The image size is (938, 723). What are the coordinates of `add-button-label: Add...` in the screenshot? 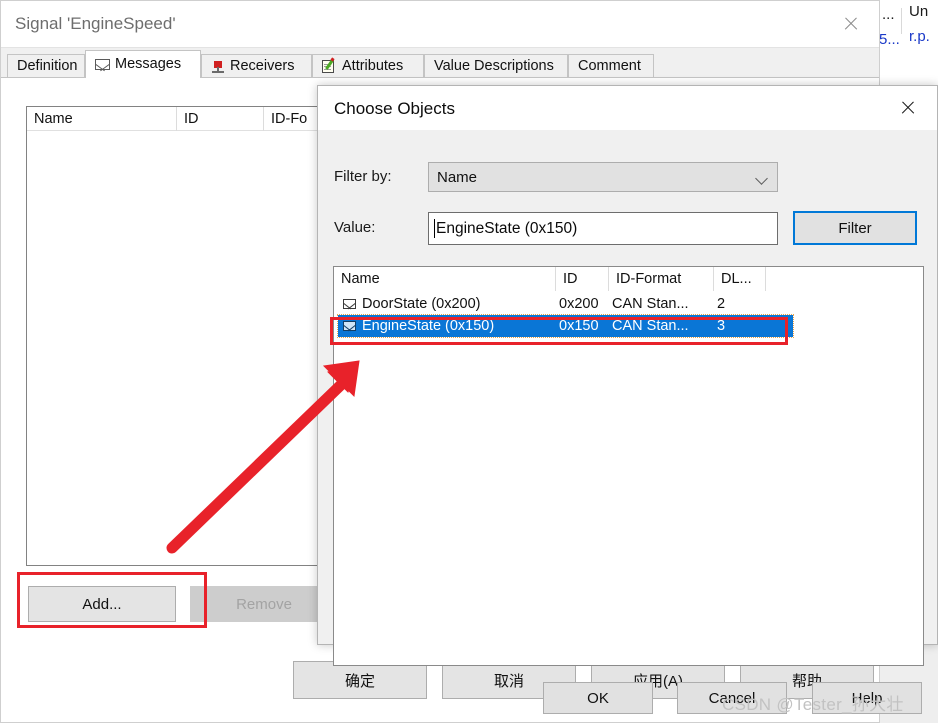 It's located at (102, 604).